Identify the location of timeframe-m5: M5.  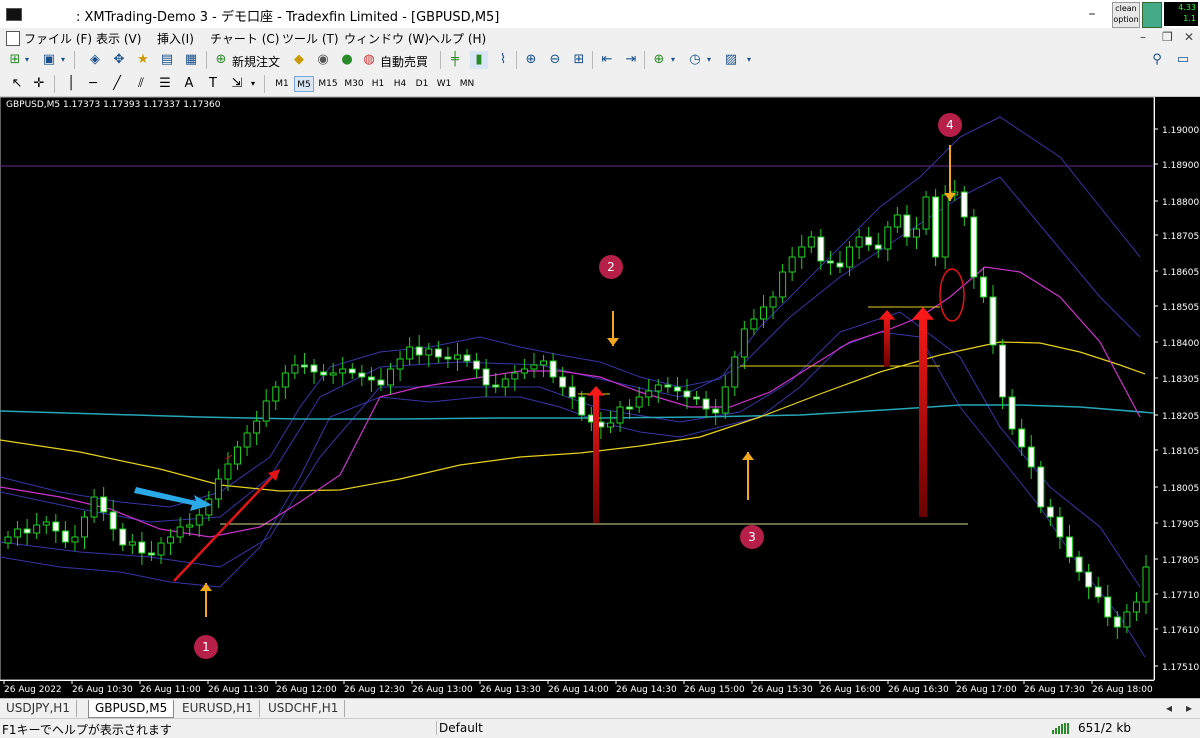
(304, 84).